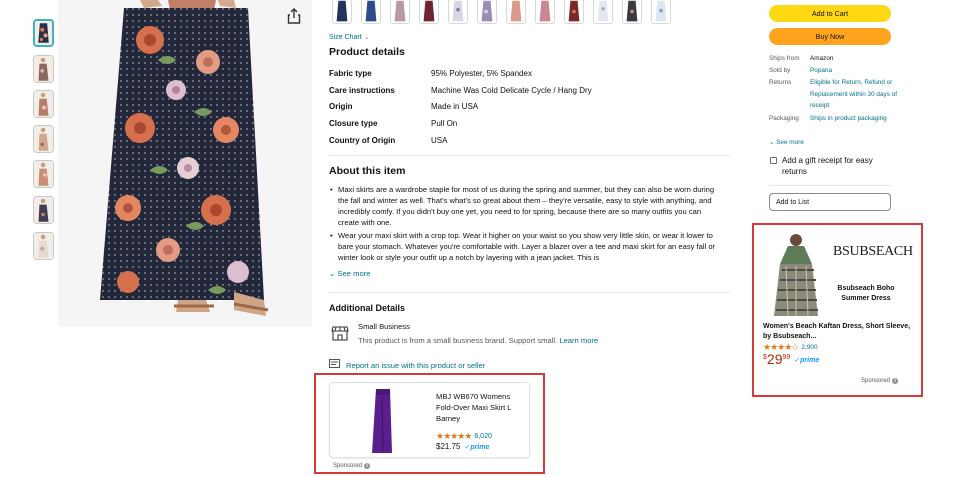 The height and width of the screenshot is (477, 977). What do you see at coordinates (384, 326) in the screenshot?
I see `small-business-title: Small Business` at bounding box center [384, 326].